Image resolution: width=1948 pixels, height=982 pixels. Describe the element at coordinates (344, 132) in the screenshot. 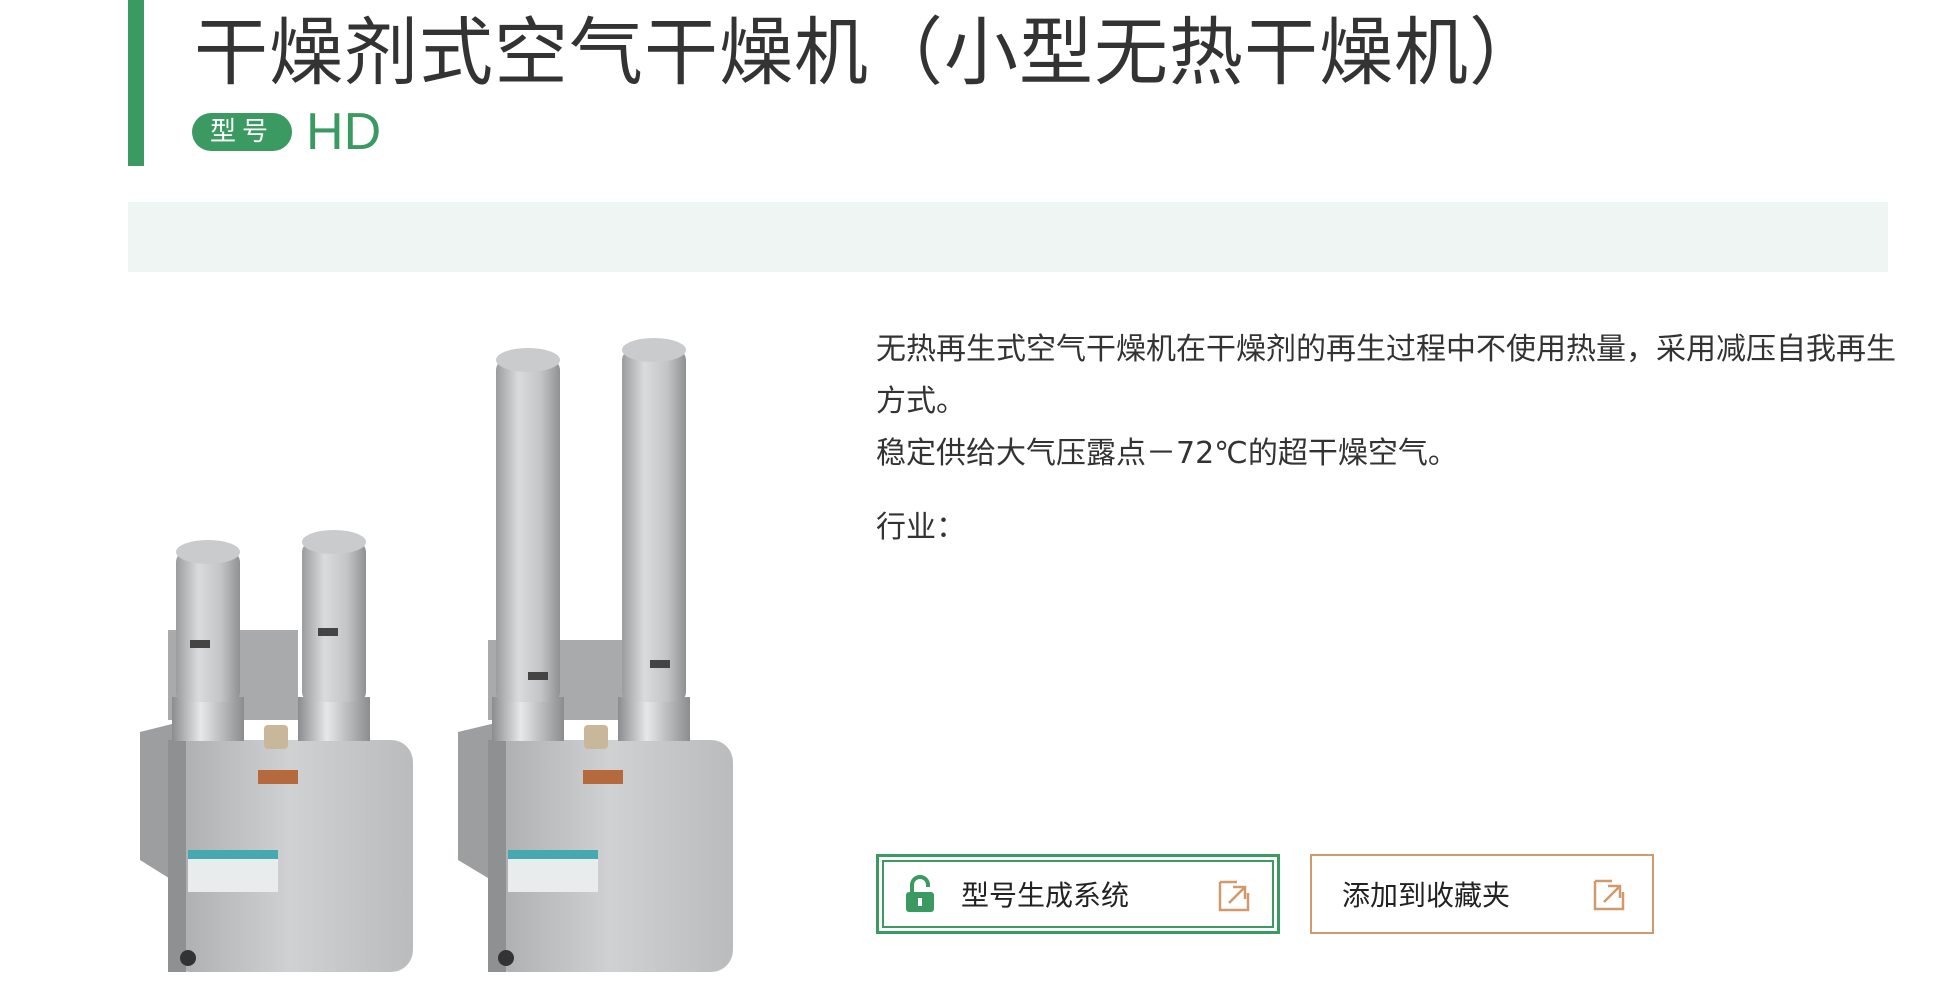

I see `model-code: HD` at that location.